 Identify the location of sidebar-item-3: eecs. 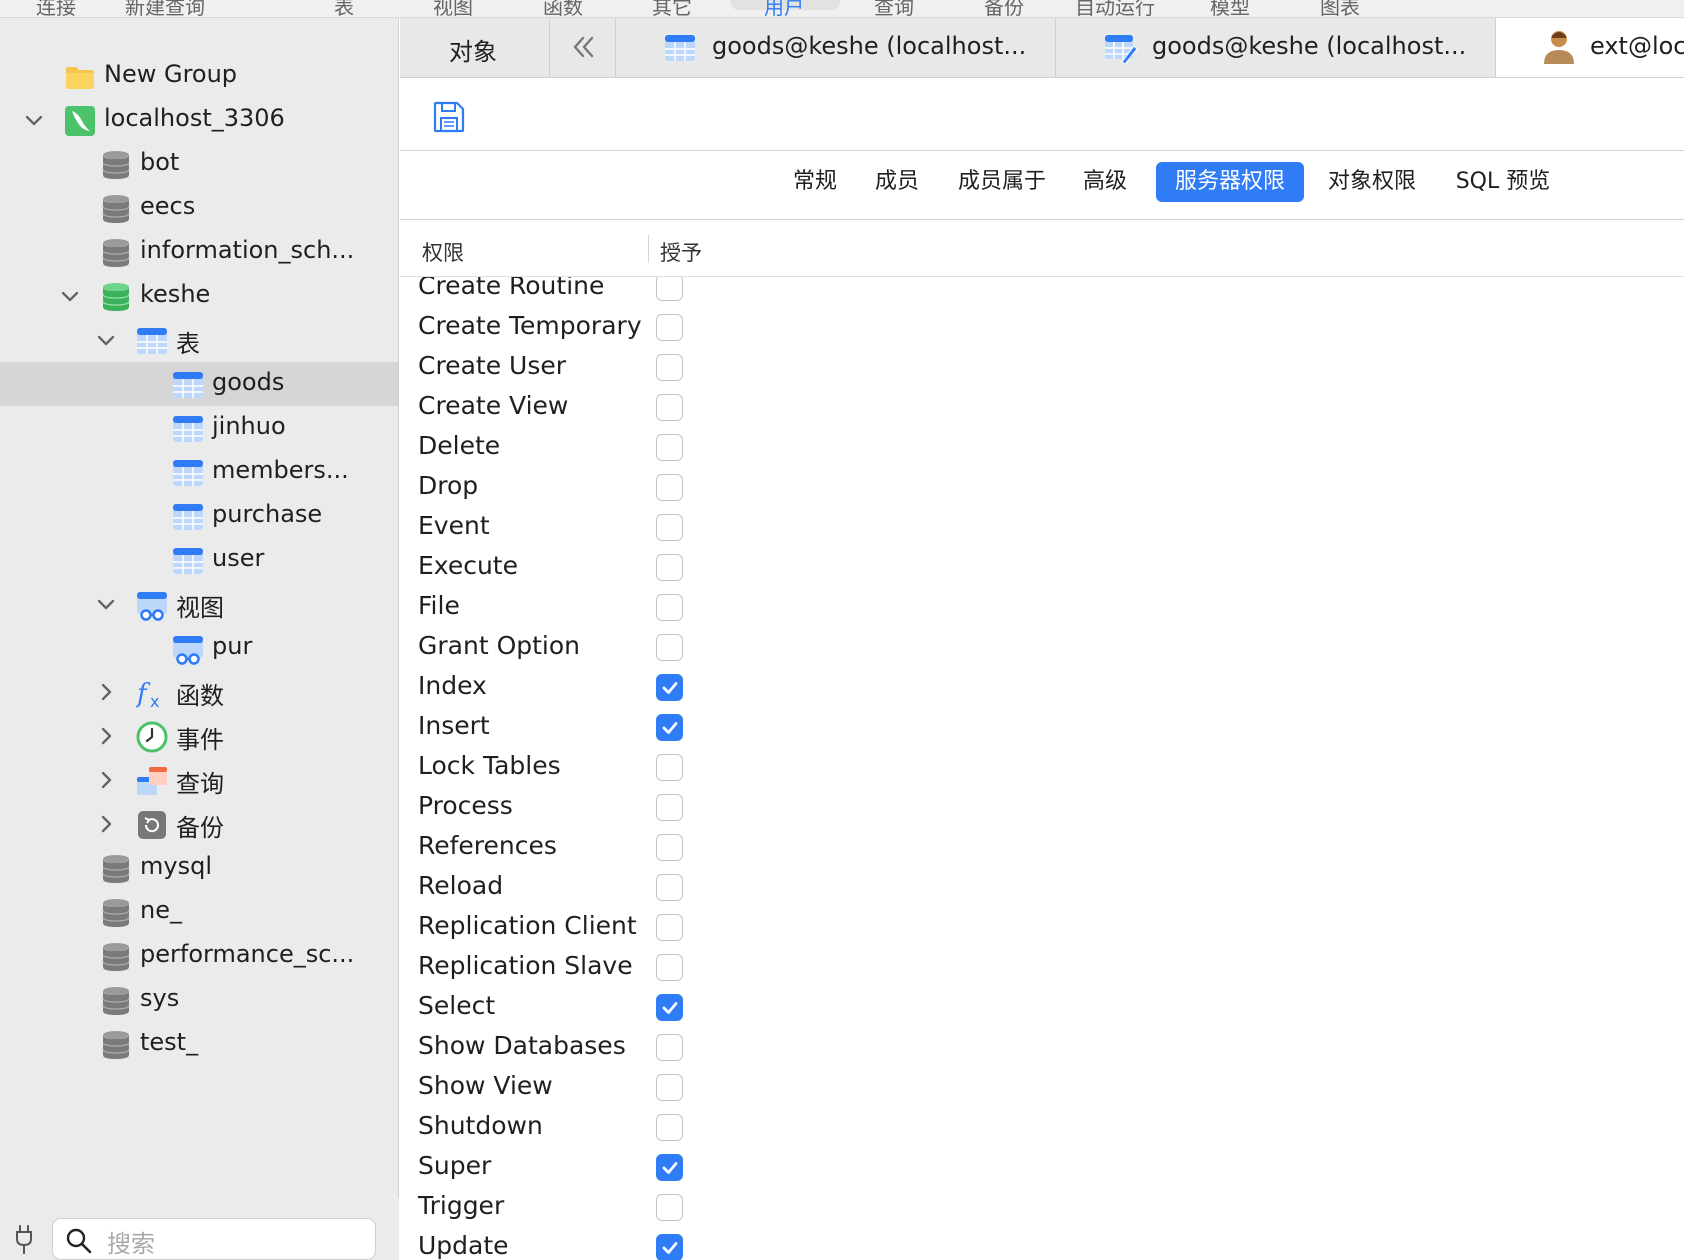
(199, 208).